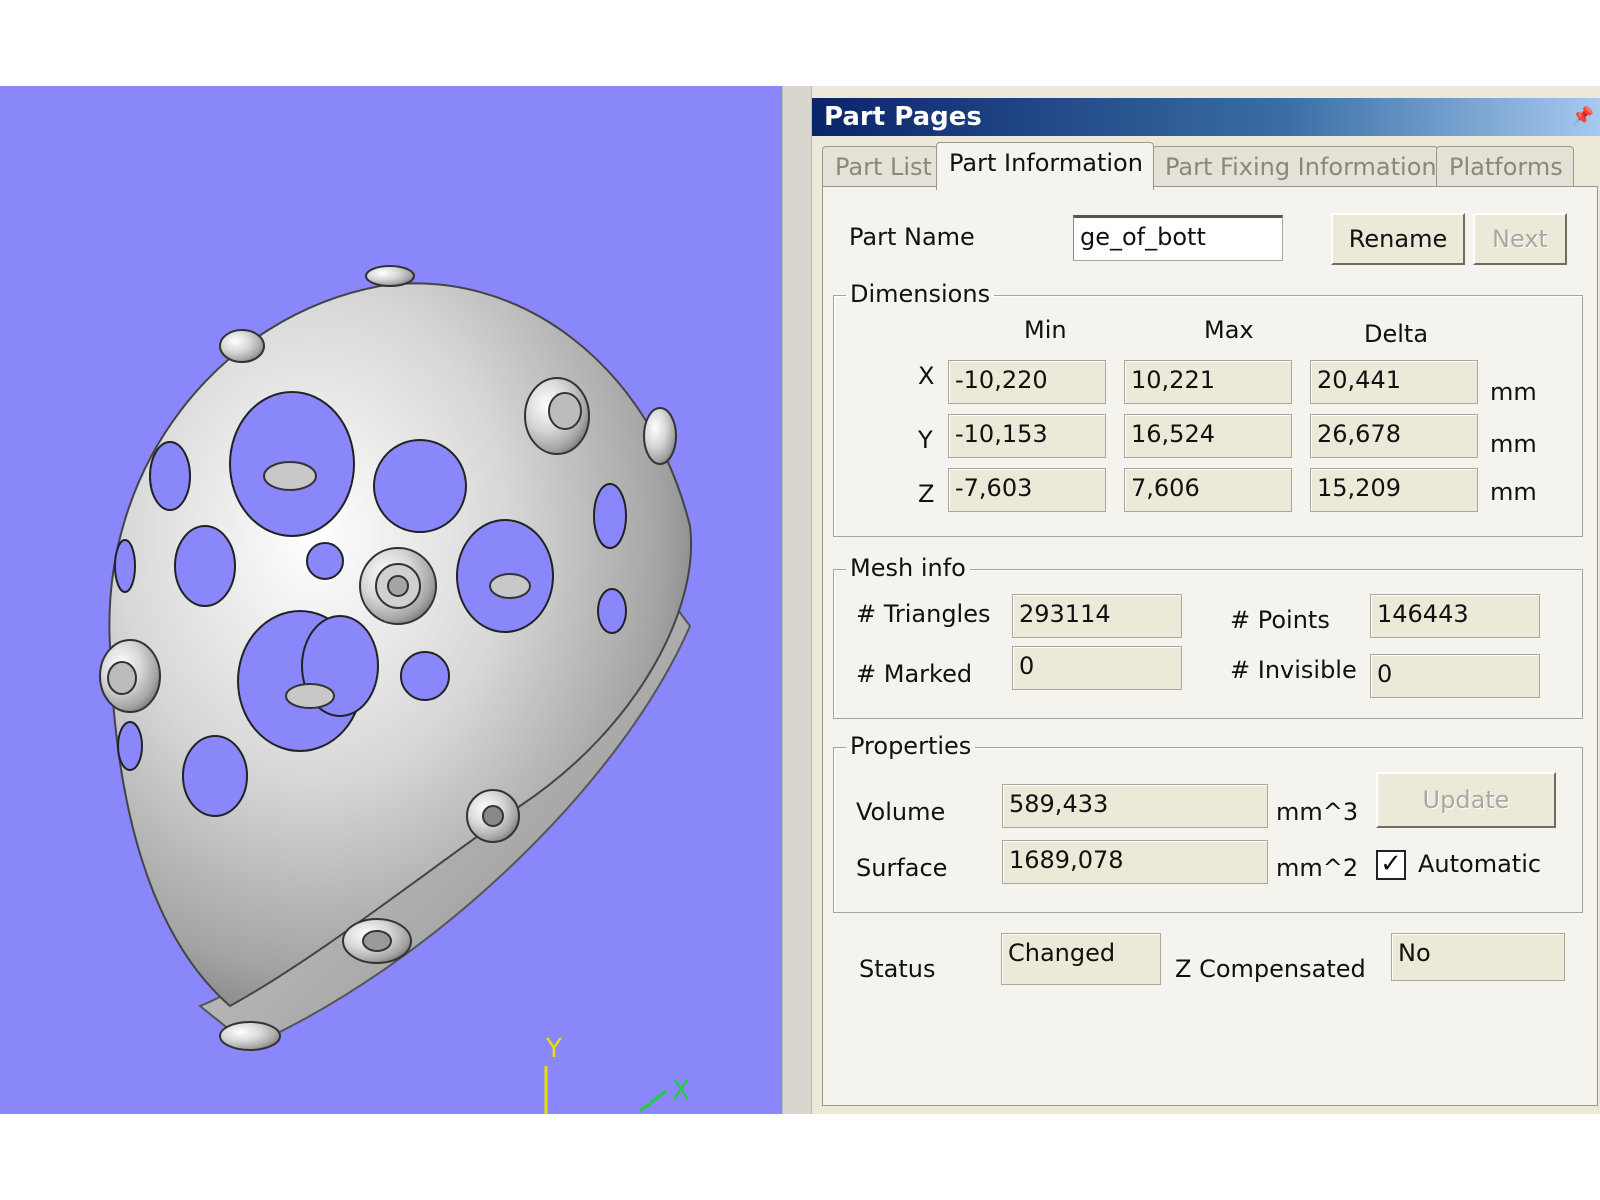 Image resolution: width=1600 pixels, height=1200 pixels. I want to click on panel-titlebar: Part Pages 📌, so click(1206, 117).